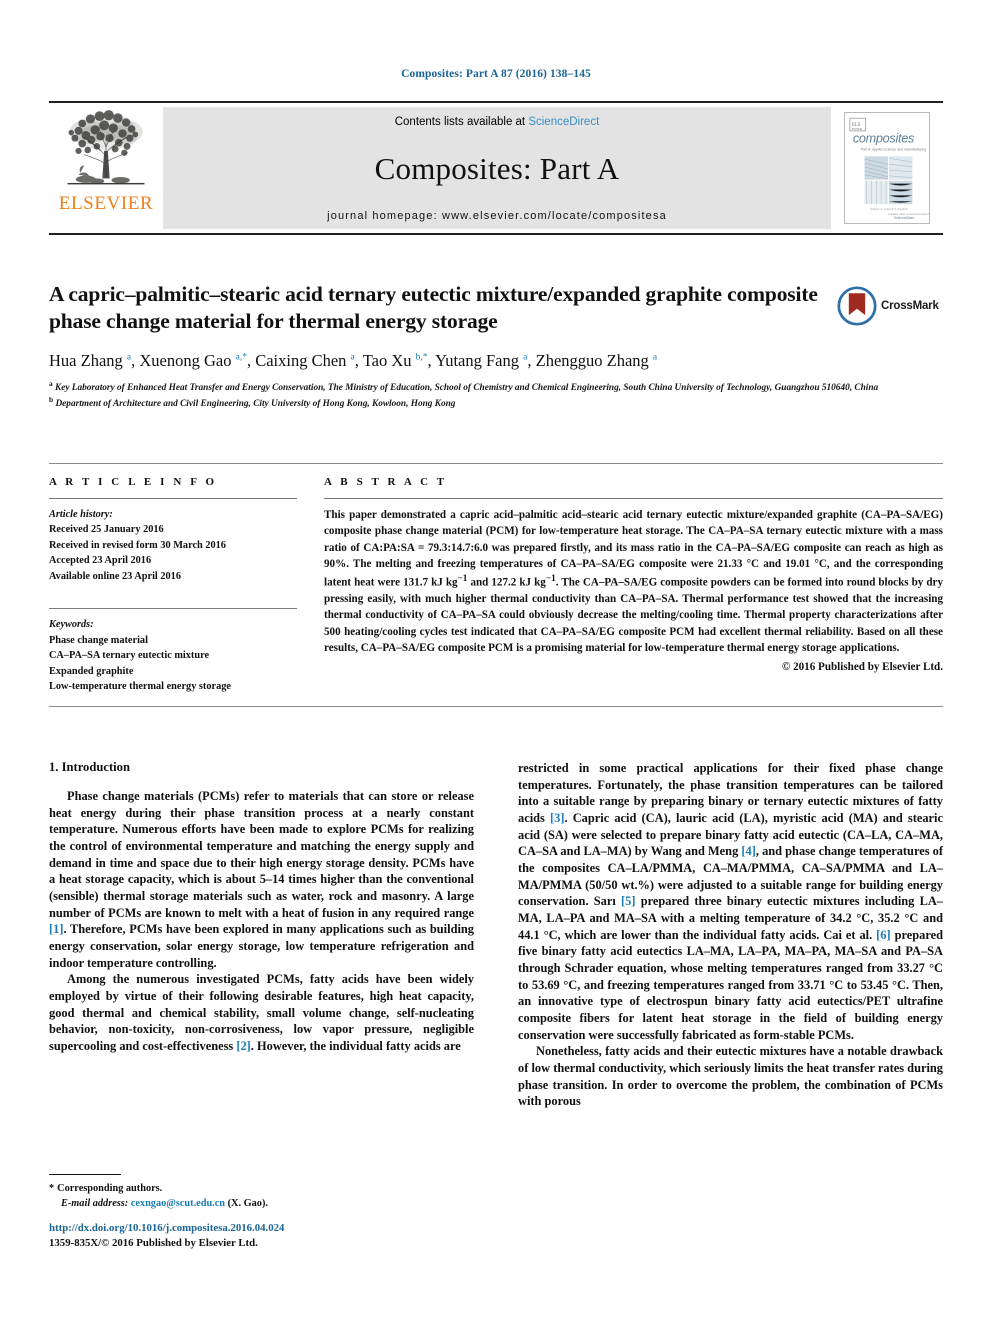  What do you see at coordinates (81, 514) in the screenshot?
I see `article-history-label: Article history:` at bounding box center [81, 514].